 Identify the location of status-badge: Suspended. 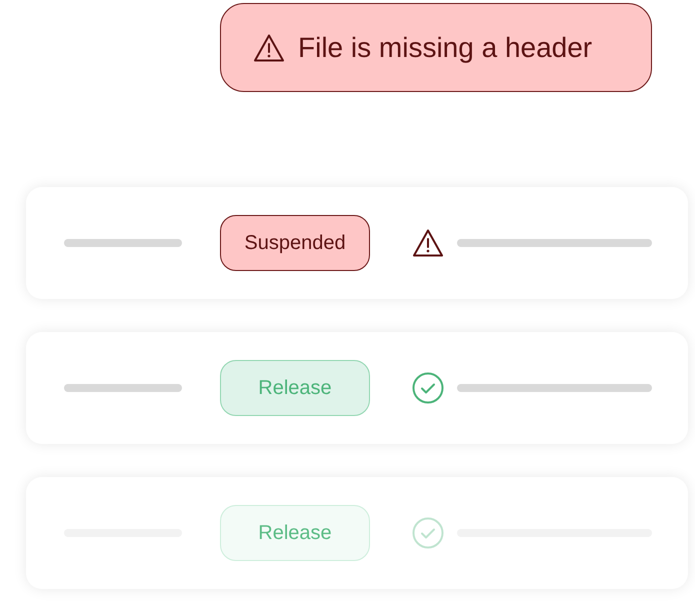
(295, 243).